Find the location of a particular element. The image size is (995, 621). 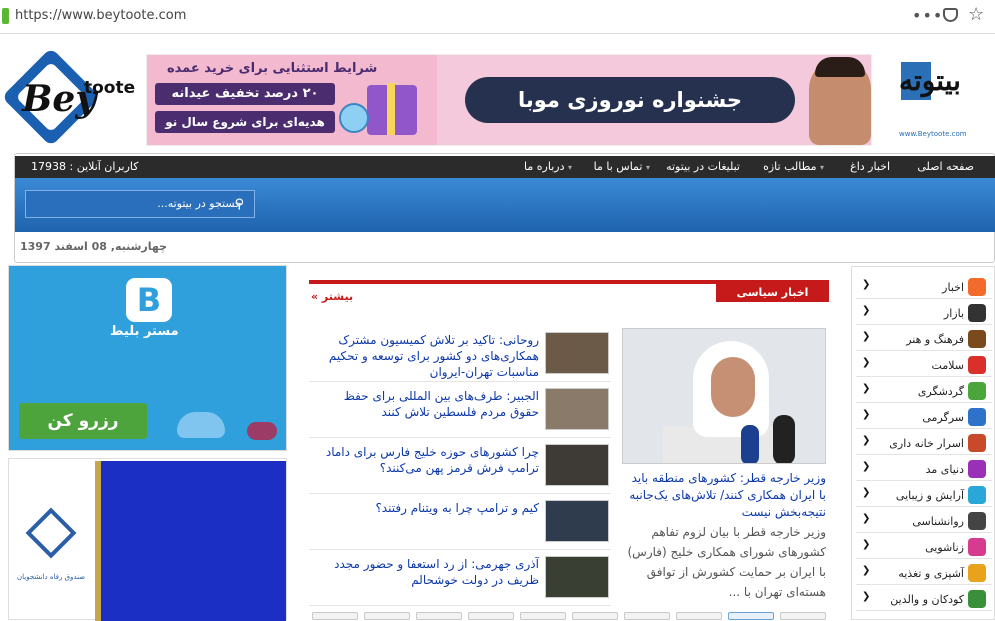

berries-icon is located at coordinates (262, 431).